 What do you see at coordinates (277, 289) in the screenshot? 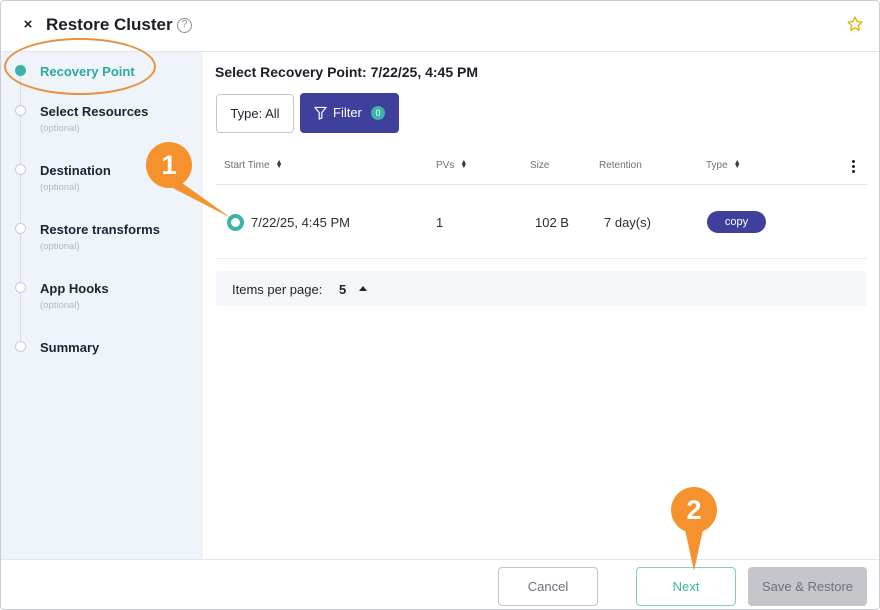
I see `items-per-page-label: Items per page:` at bounding box center [277, 289].